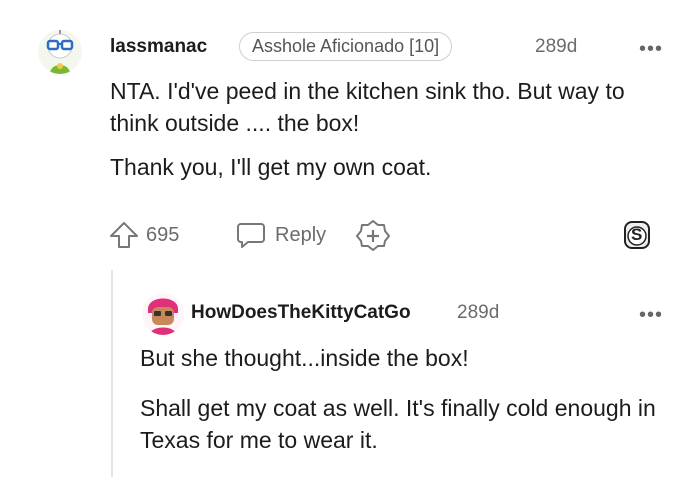 The image size is (700, 477). Describe the element at coordinates (143, 235) in the screenshot. I see `upvote-button: 695` at that location.